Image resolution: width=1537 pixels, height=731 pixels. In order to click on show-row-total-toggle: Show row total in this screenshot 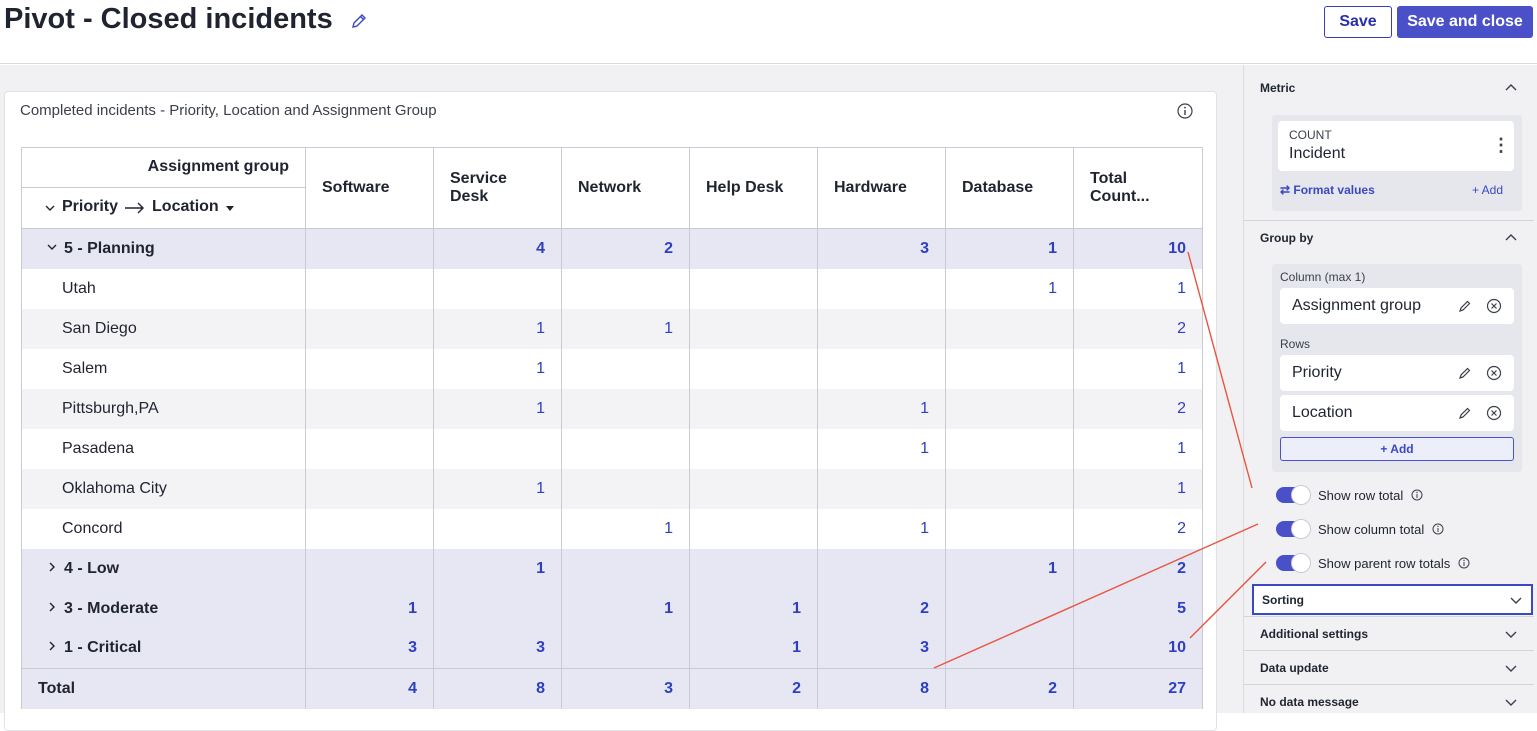, I will do `click(1349, 495)`.